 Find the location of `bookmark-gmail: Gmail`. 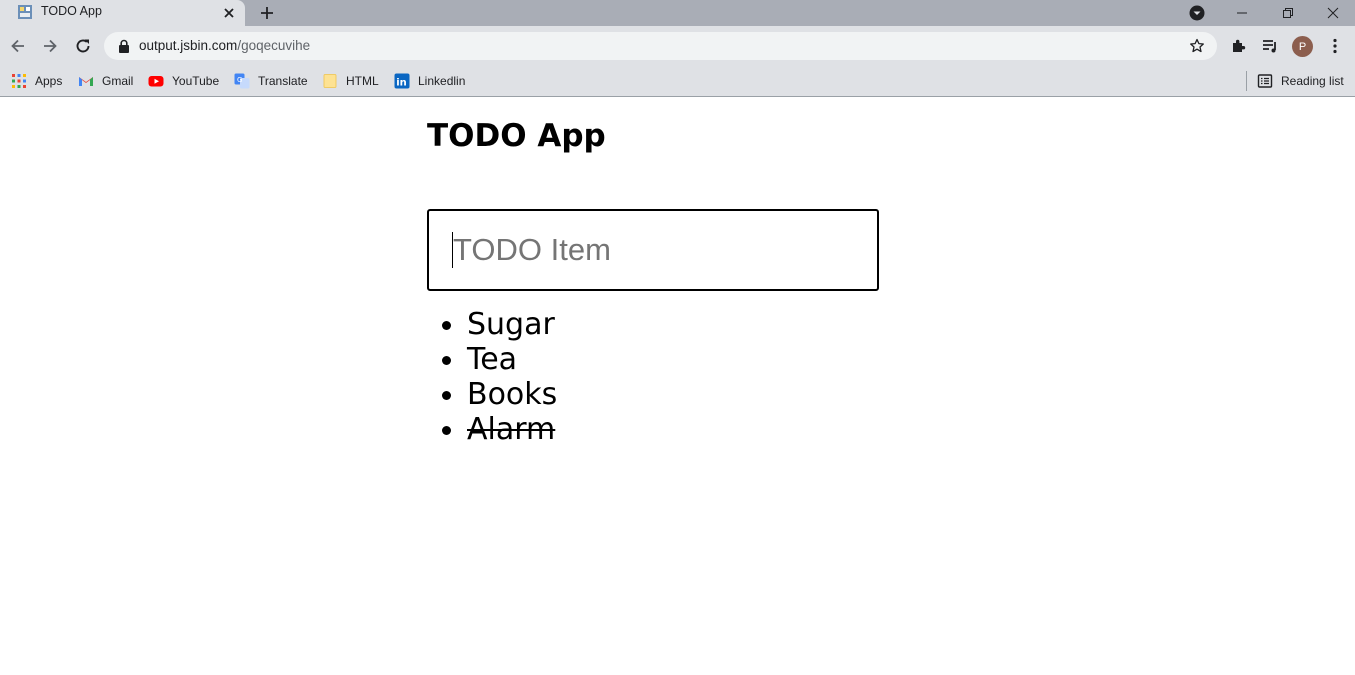

bookmark-gmail: Gmail is located at coordinates (105, 81).